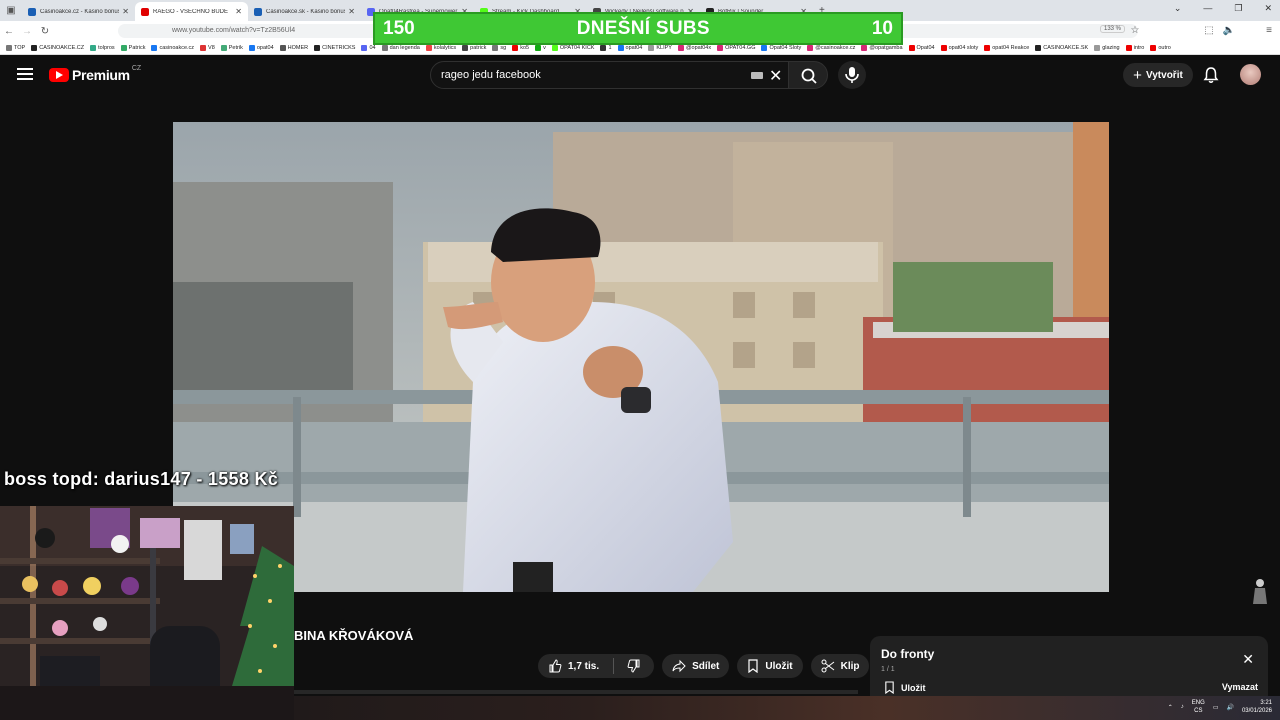  What do you see at coordinates (882, 47) in the screenshot?
I see `bookmark-item: @opatgamba` at bounding box center [882, 47].